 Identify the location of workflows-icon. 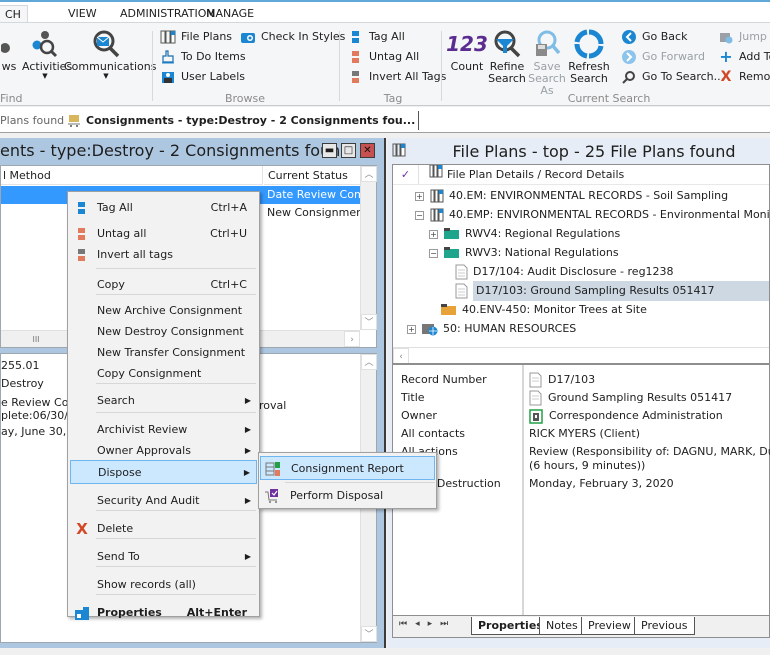
(5, 48).